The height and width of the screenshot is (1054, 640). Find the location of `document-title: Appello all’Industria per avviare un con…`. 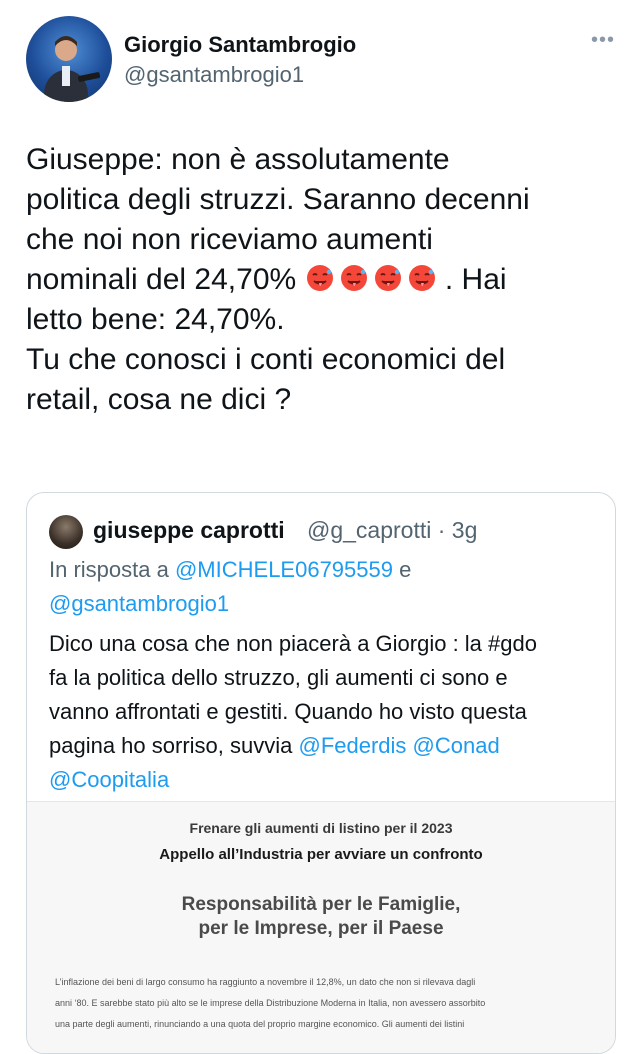

document-title: Appello all’Industria per avviare un con… is located at coordinates (321, 854).